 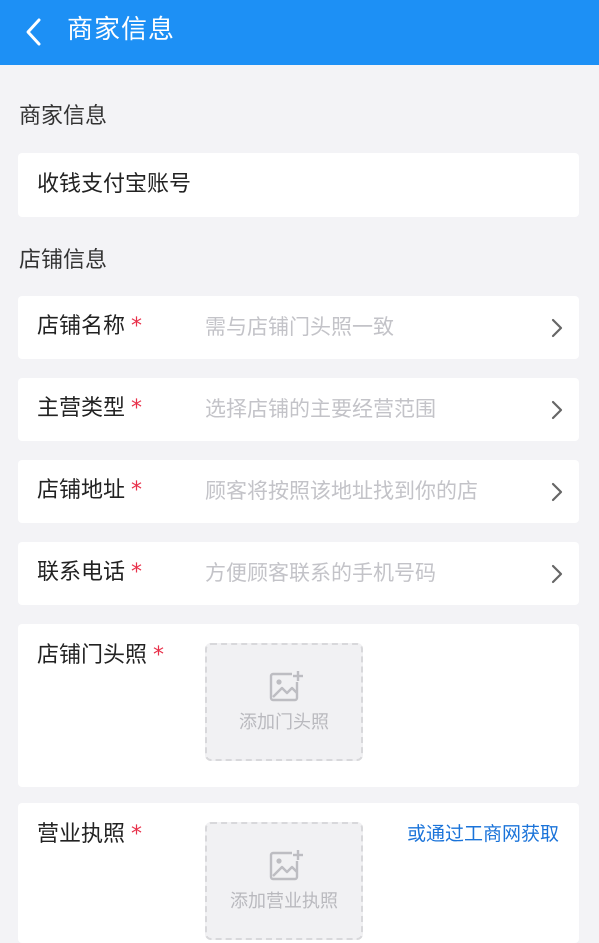 I want to click on store-address-placeholder: 顾客将按照该地址找到你的店, so click(x=341, y=491).